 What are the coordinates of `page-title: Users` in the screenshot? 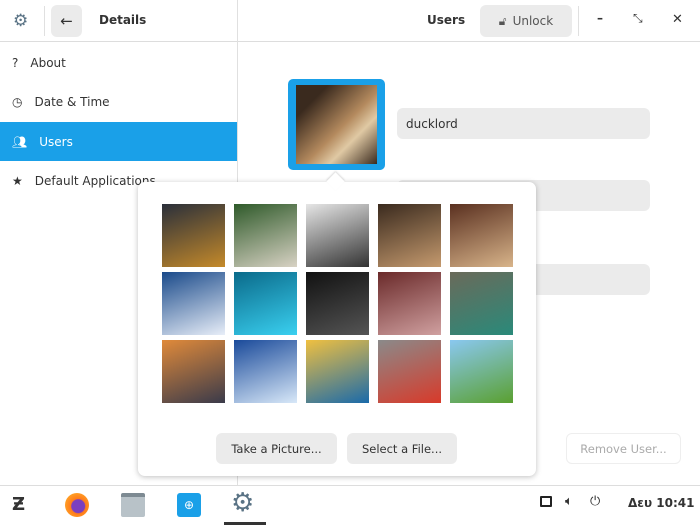 It's located at (446, 20).